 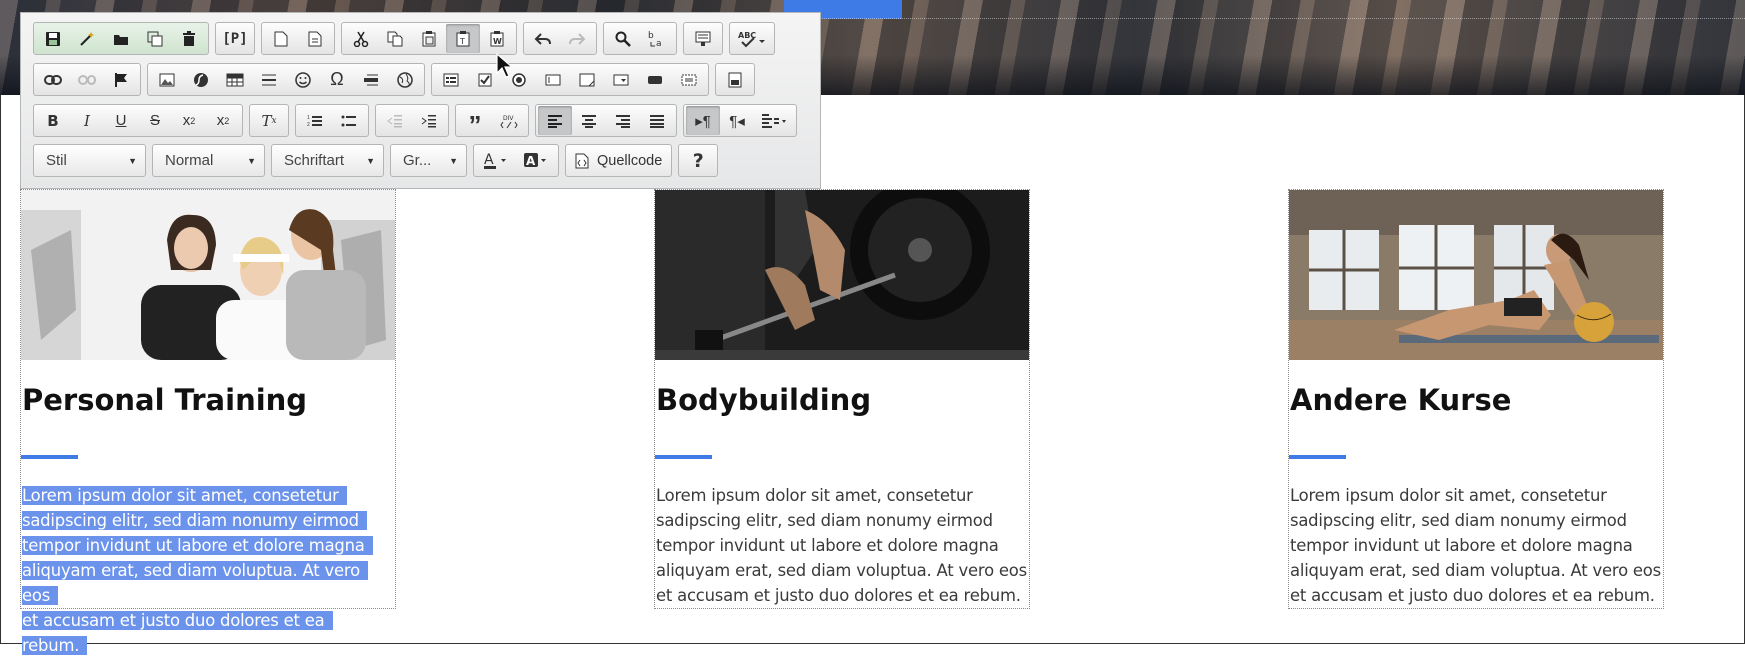 I want to click on form-group, so click(x=570, y=79).